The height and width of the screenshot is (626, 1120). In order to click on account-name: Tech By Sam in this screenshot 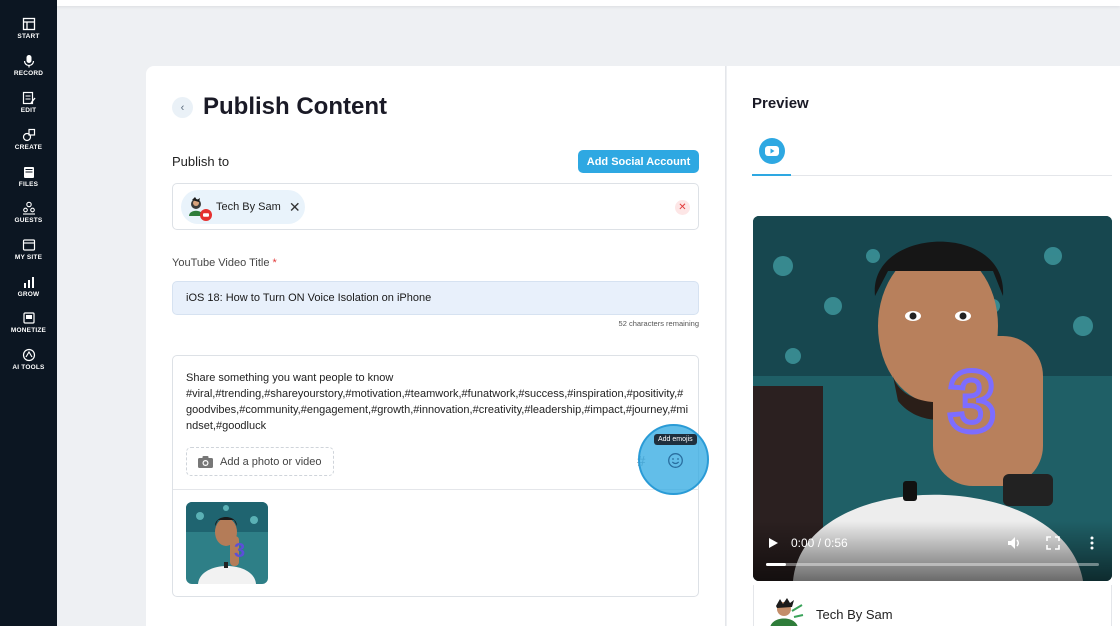, I will do `click(248, 207)`.